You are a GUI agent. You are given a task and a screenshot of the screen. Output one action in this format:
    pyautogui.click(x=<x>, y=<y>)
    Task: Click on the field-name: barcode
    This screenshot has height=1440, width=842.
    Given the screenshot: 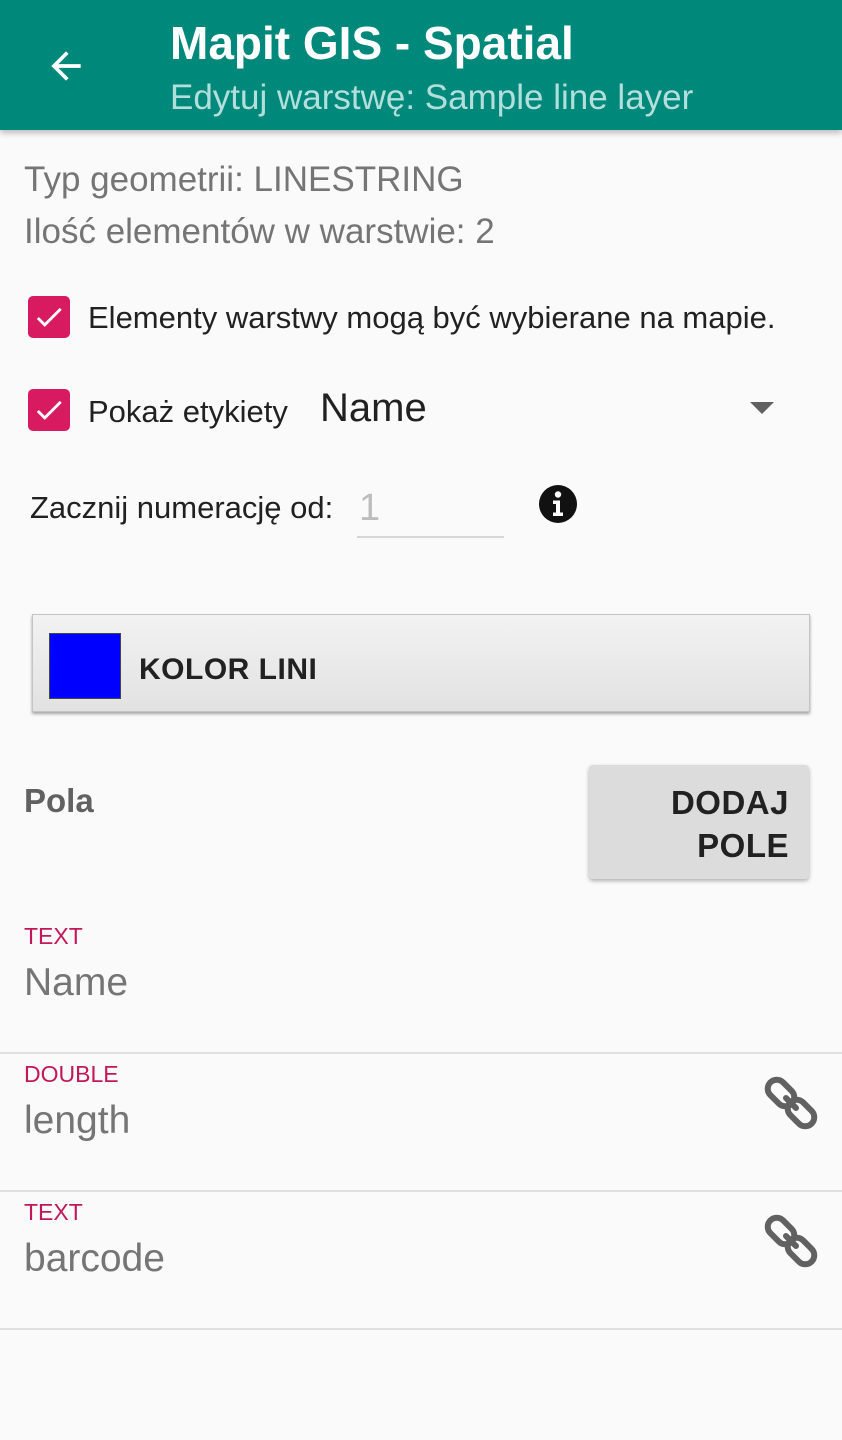 What is the action you would take?
    pyautogui.click(x=94, y=1258)
    